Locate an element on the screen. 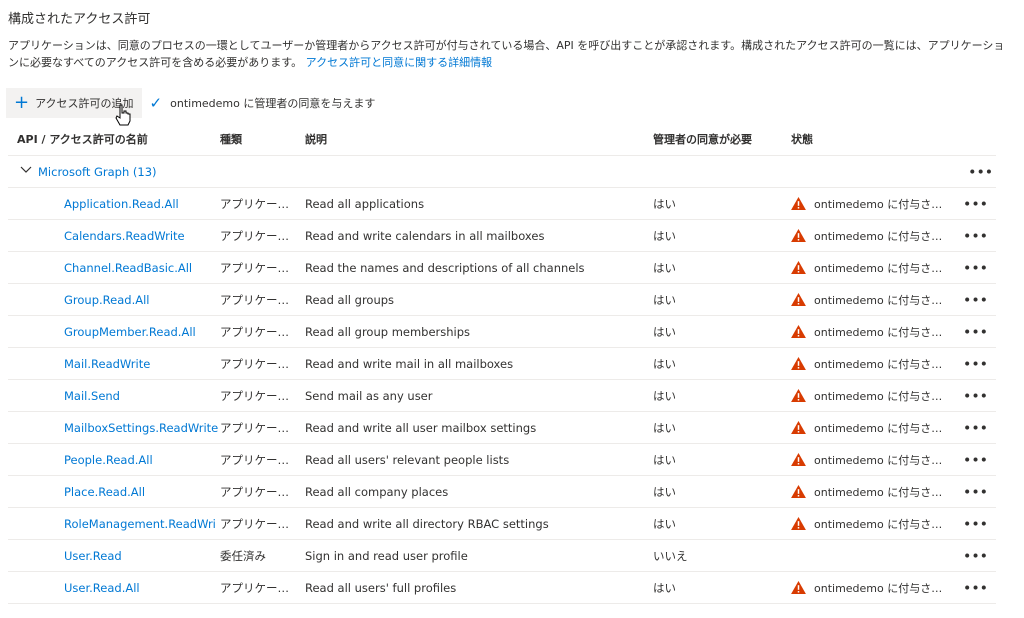 The image size is (1024, 618). permission-description: Read all group memberships is located at coordinates (388, 331).